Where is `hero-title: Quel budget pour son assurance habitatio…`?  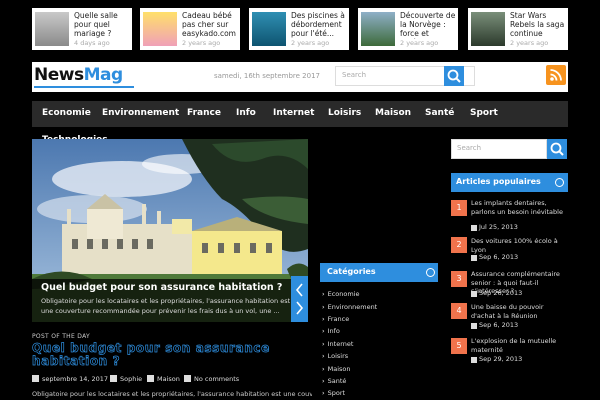
hero-title: Quel budget pour son assurance habitatio… is located at coordinates (166, 287).